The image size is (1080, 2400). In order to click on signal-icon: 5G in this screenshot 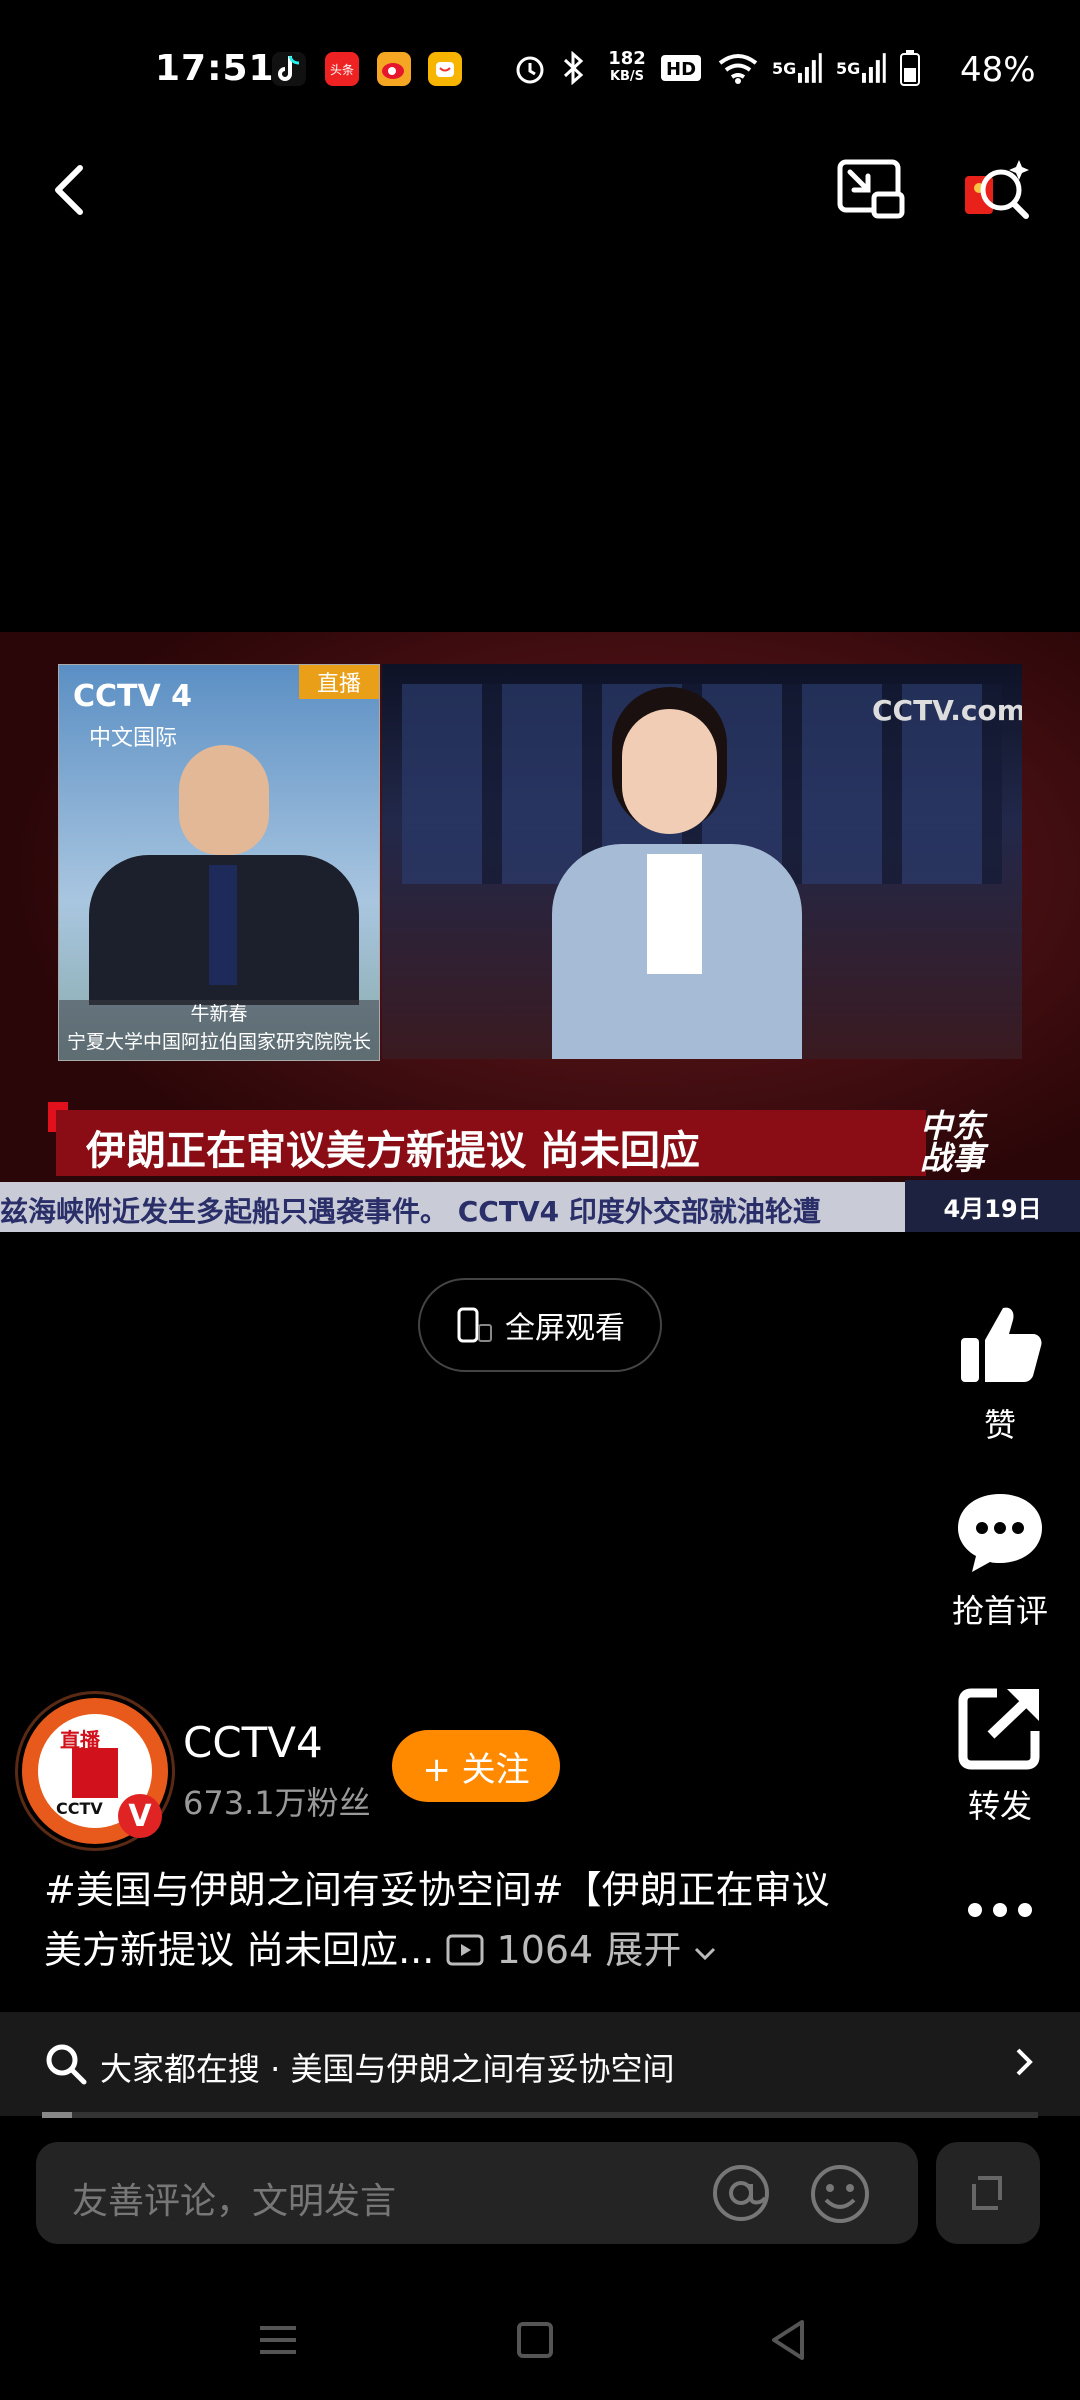, I will do `click(797, 68)`.